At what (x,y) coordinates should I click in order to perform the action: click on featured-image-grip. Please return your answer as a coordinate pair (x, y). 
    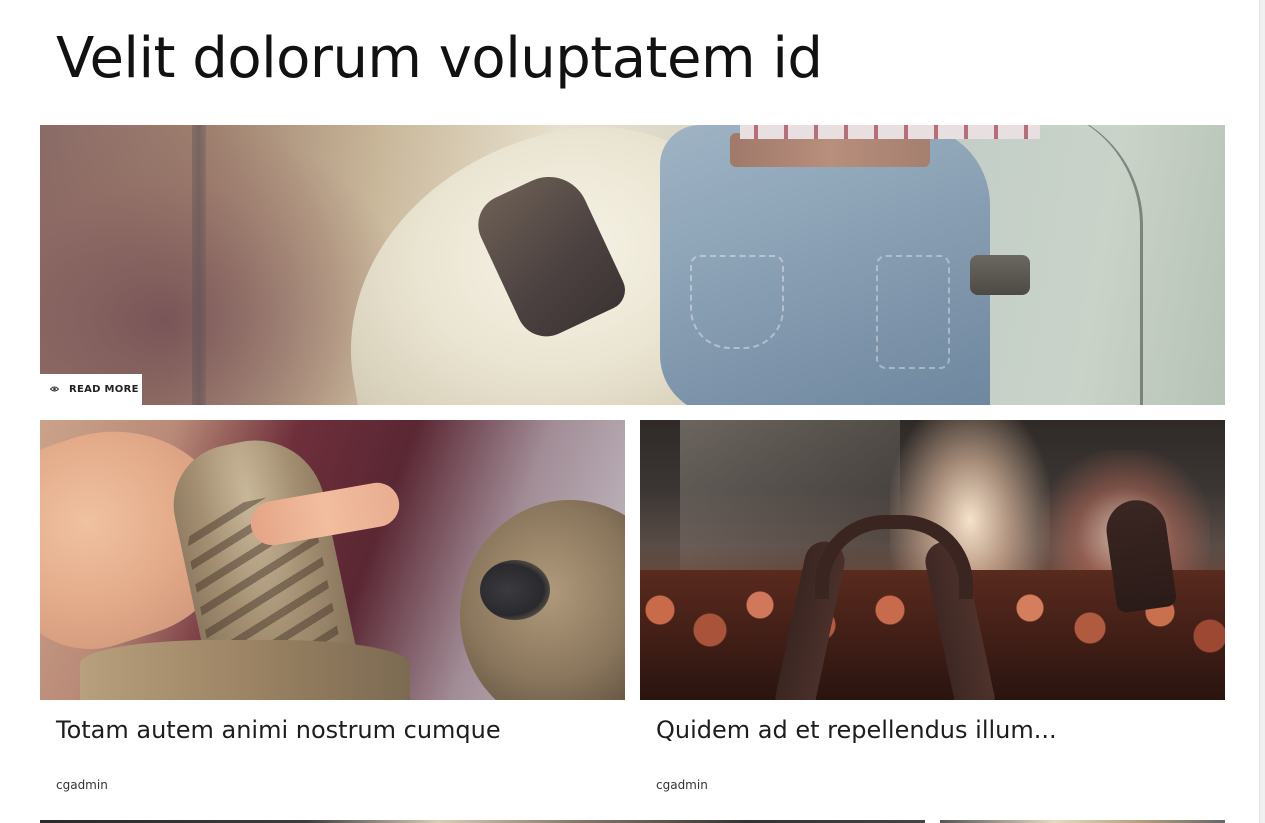
    Looking at the image, I should click on (1000, 275).